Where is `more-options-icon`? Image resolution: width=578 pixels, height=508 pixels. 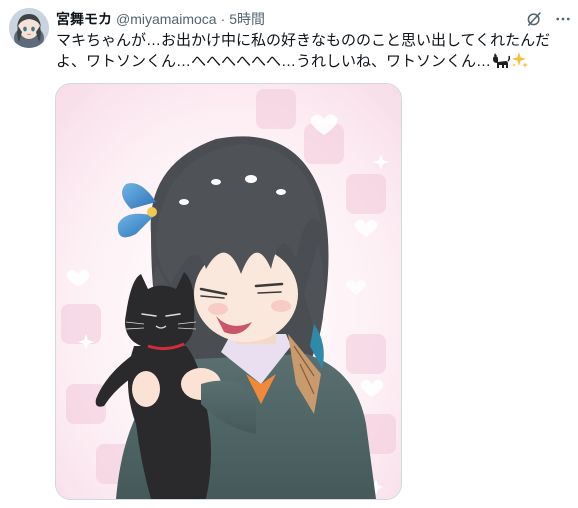 more-options-icon is located at coordinates (563, 19).